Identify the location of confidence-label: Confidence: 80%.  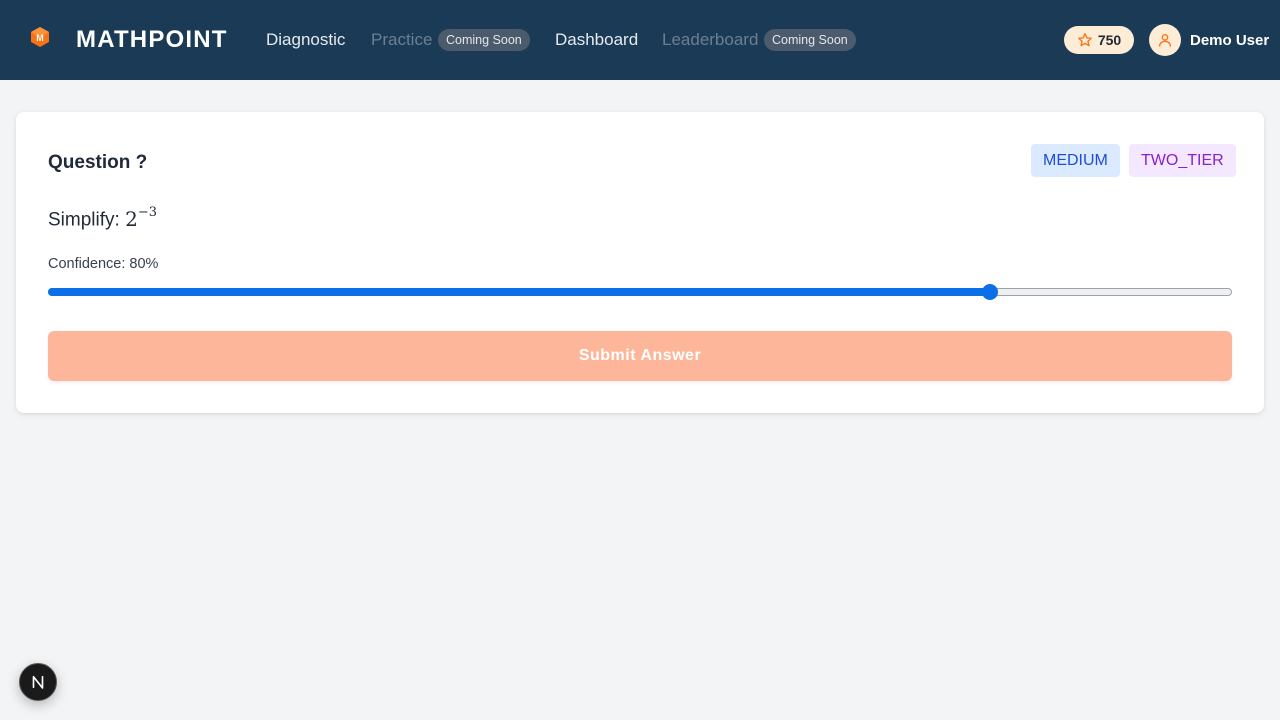
(103, 264).